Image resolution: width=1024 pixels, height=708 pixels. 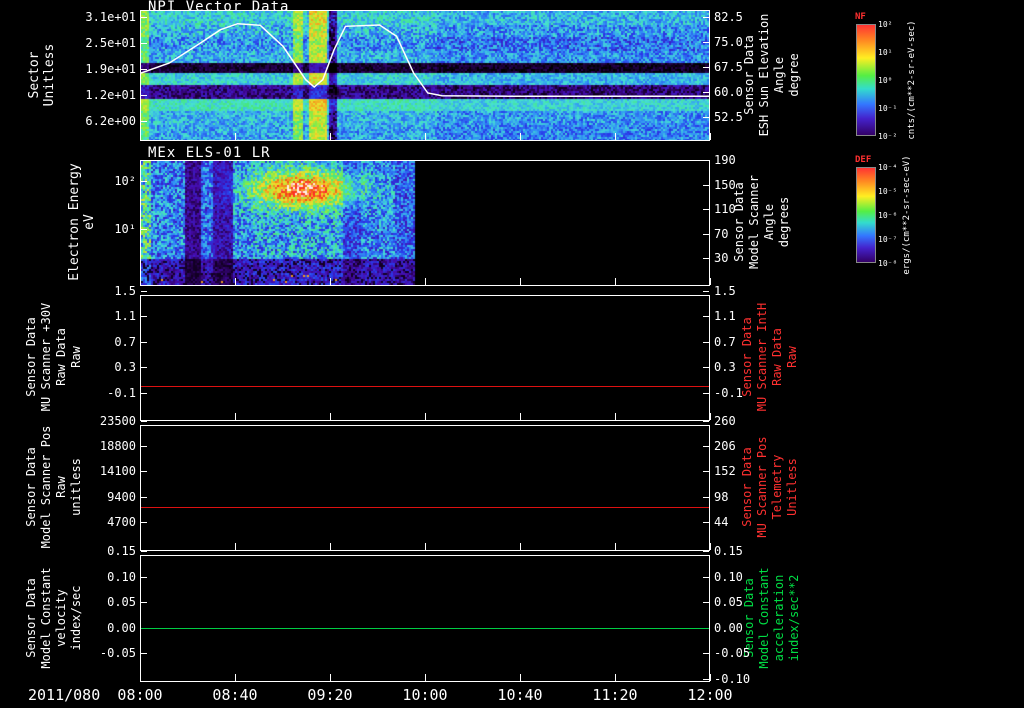 What do you see at coordinates (888, 239) in the screenshot?
I see `colorbar-1-tick: 10⁻⁷` at bounding box center [888, 239].